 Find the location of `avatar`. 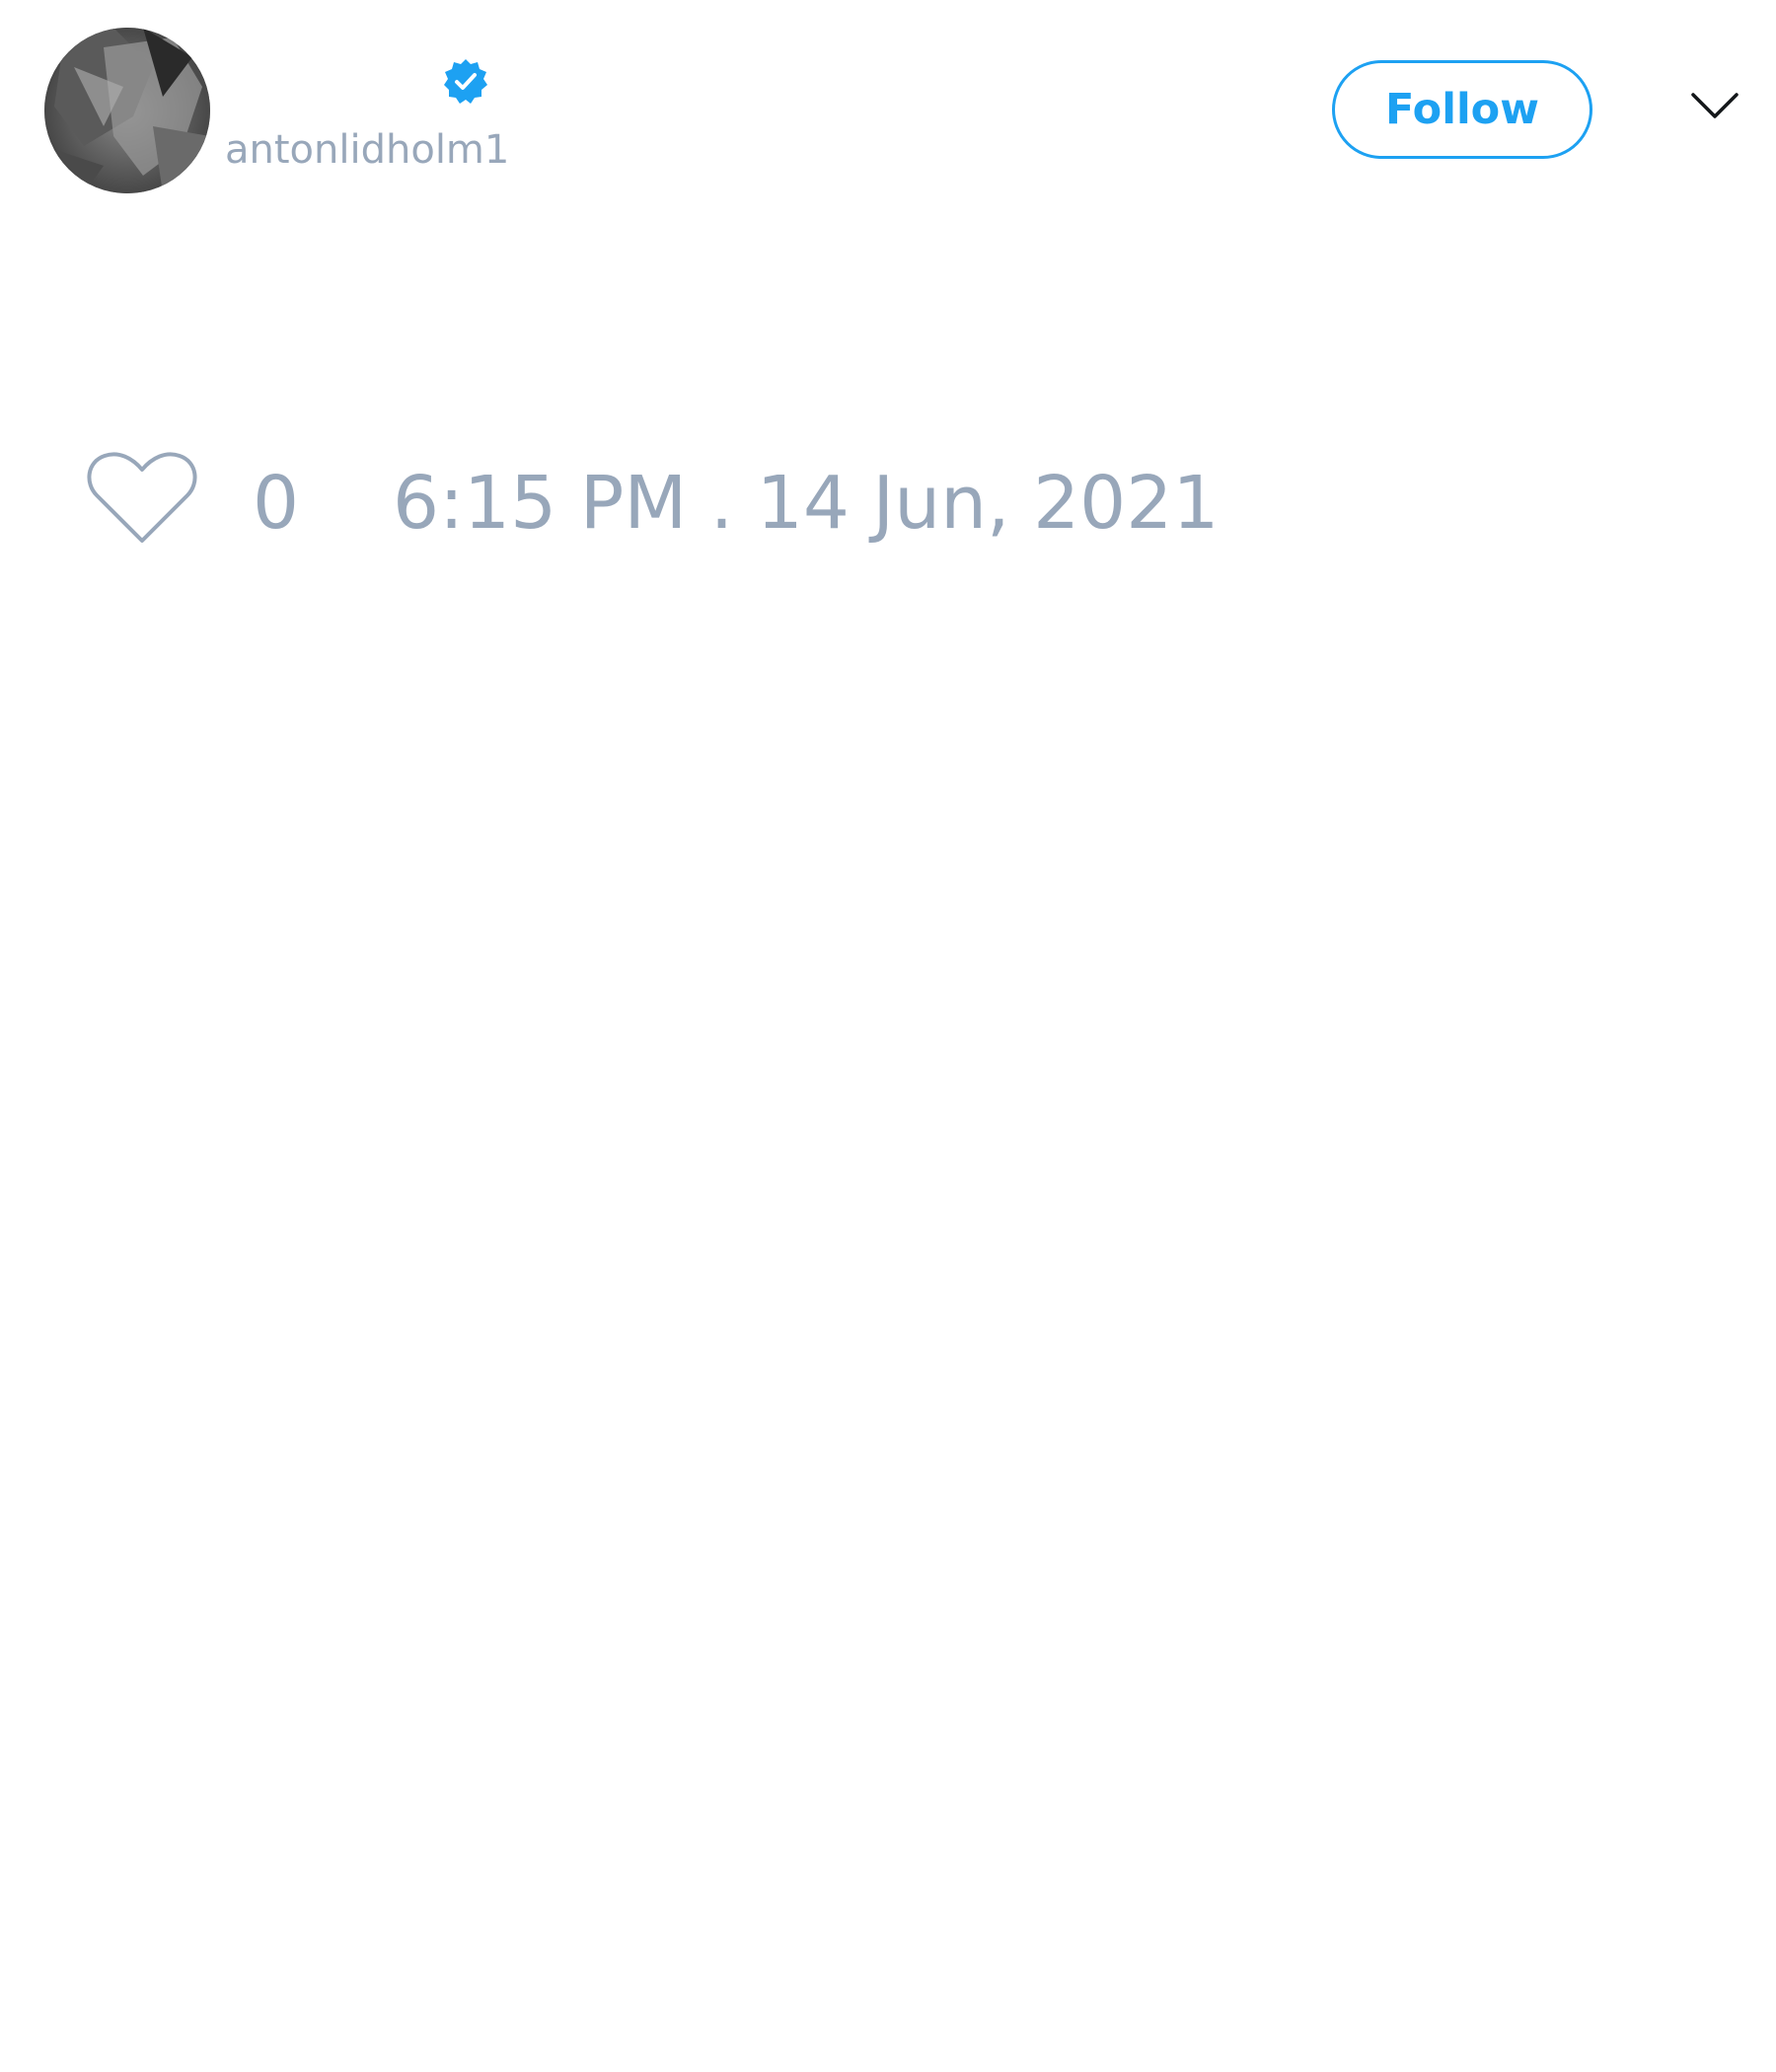

avatar is located at coordinates (127, 111).